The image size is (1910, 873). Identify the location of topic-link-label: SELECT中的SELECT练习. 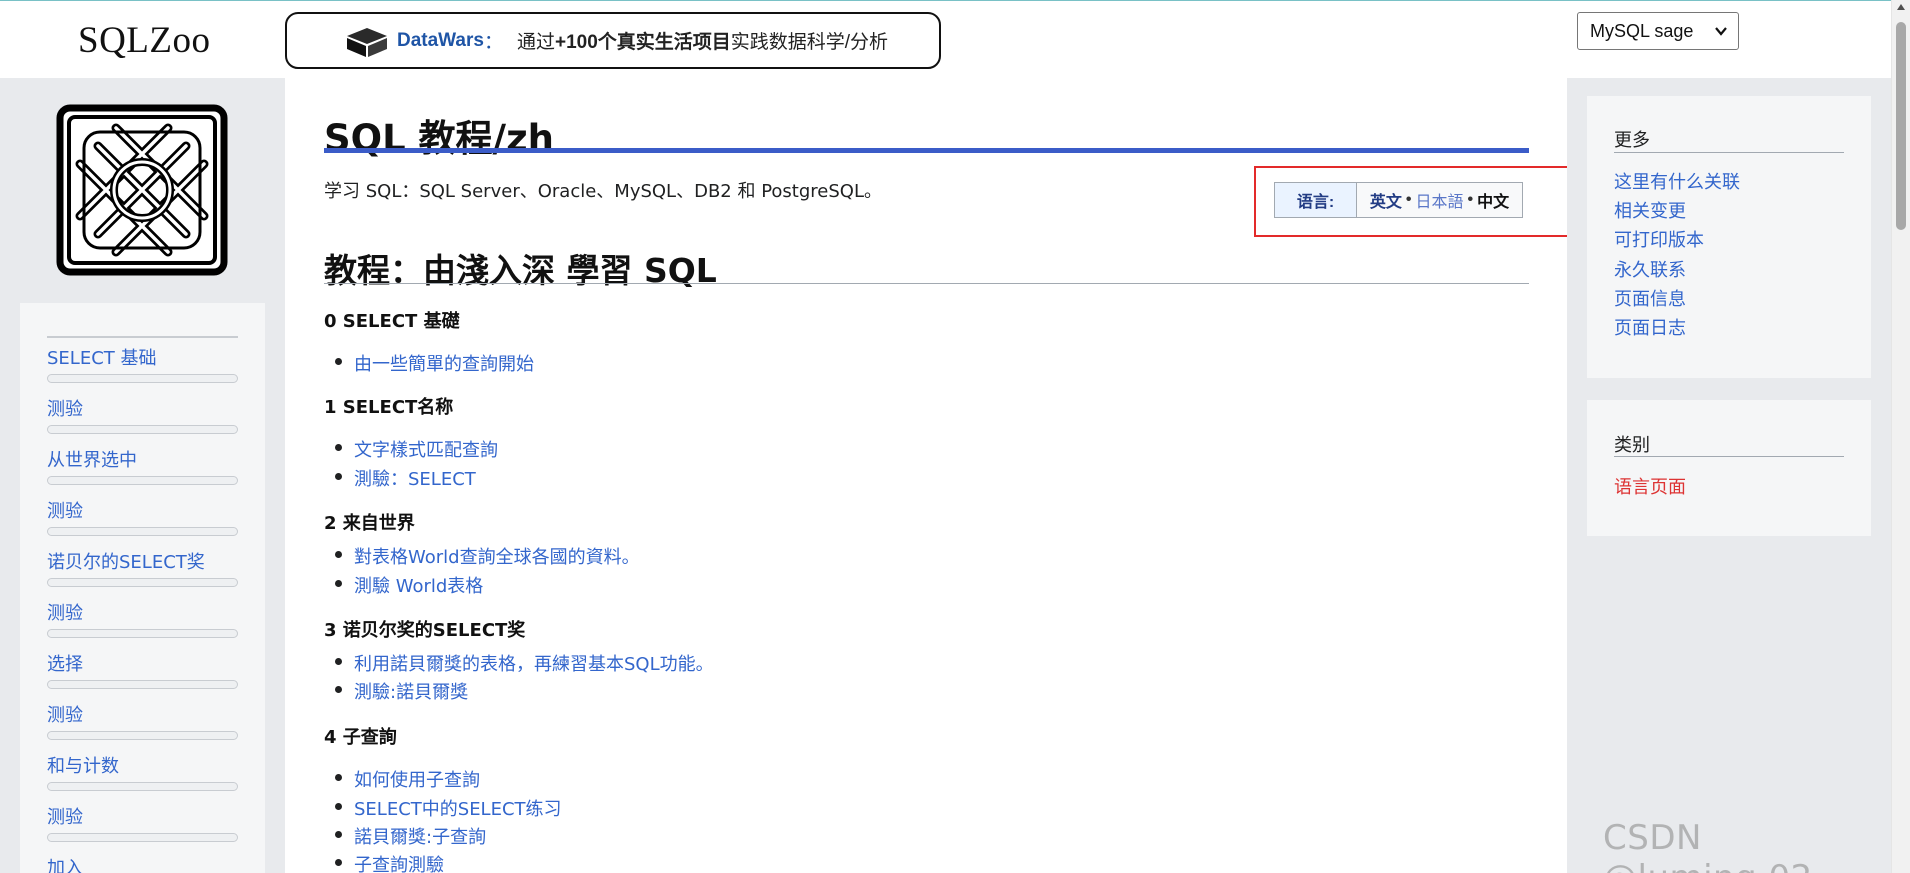
(458, 808).